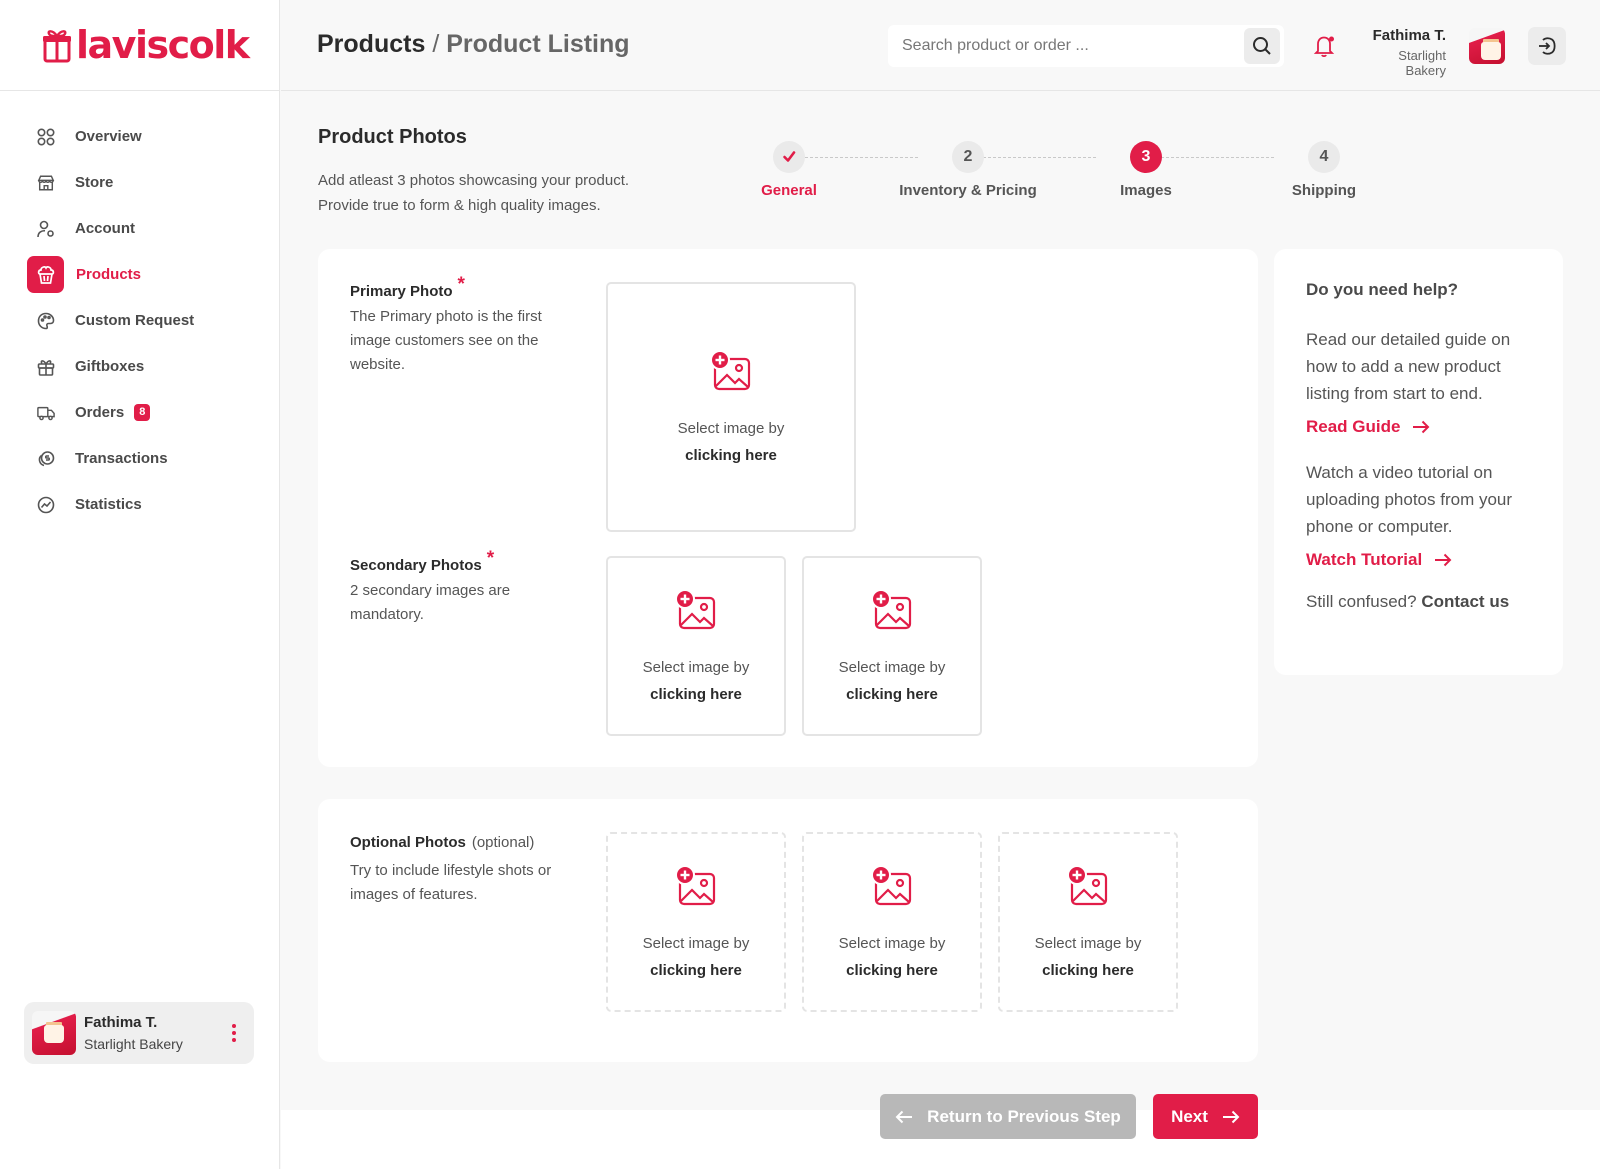  I want to click on return-previous-step-label: Return to Previous Step, so click(1024, 1116).